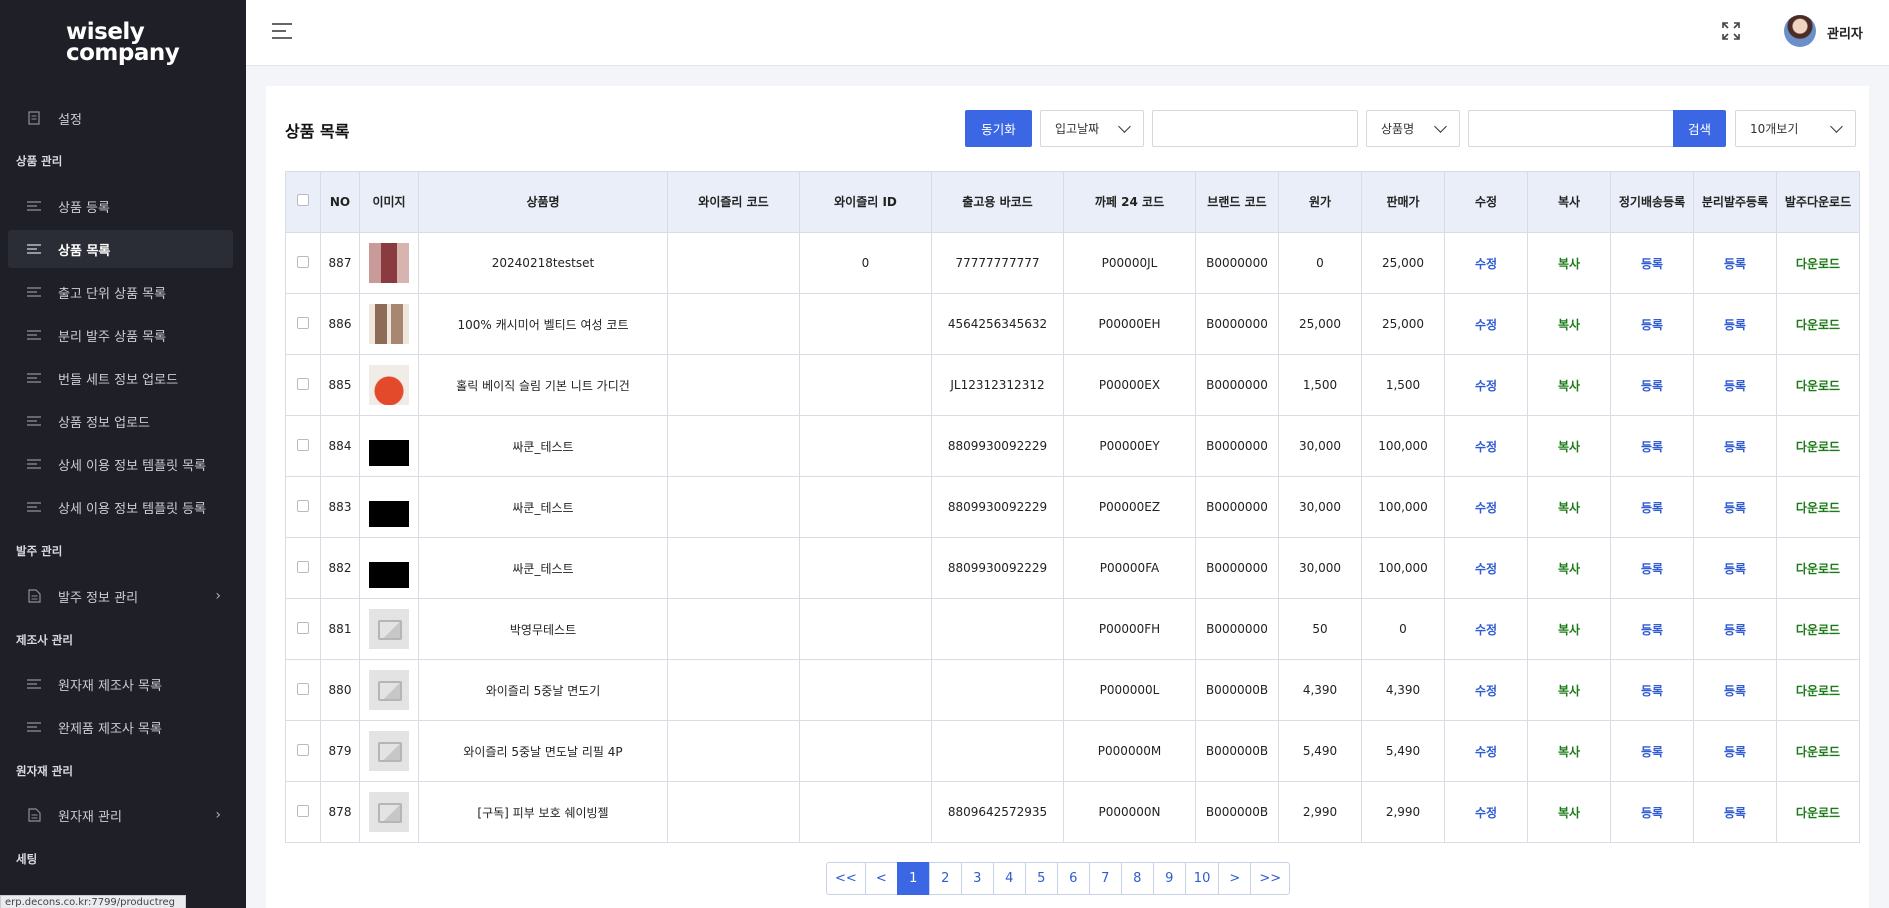 The image size is (1889, 908). Describe the element at coordinates (913, 878) in the screenshot. I see `page-1-button: 1` at that location.